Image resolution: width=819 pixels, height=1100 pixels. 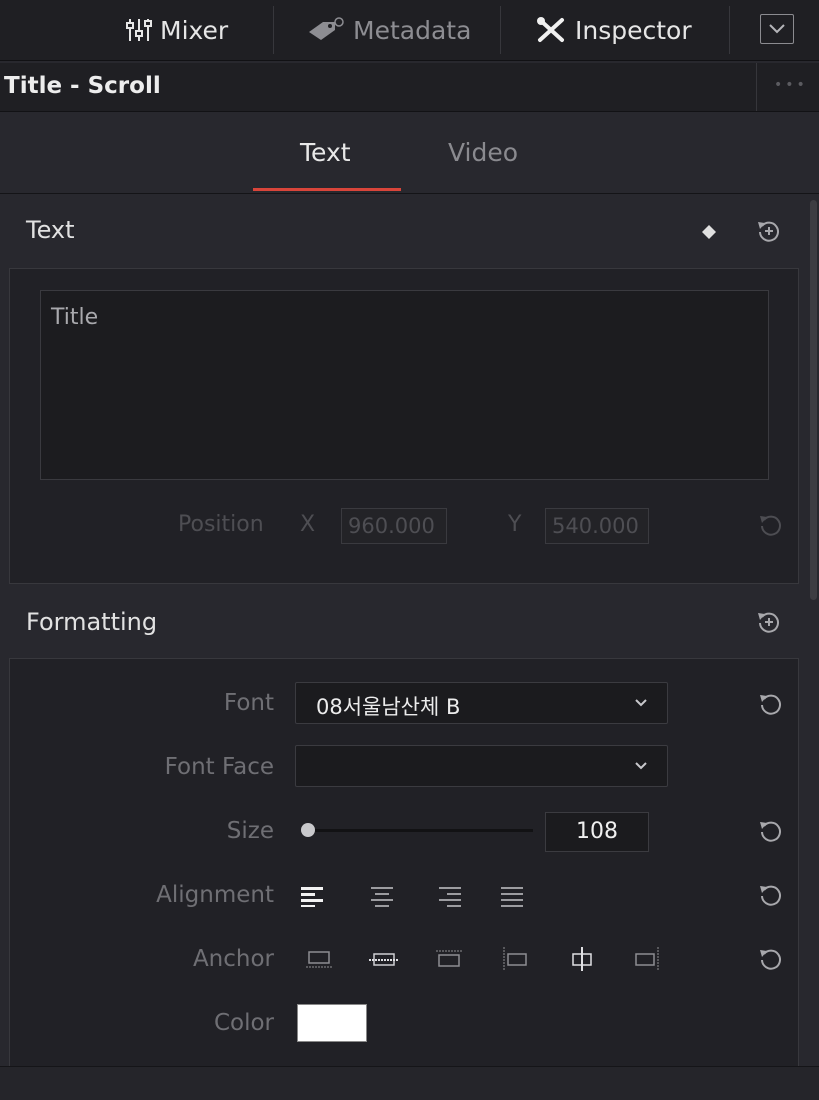 I want to click on formatting-section-title: Formatting, so click(x=92, y=622).